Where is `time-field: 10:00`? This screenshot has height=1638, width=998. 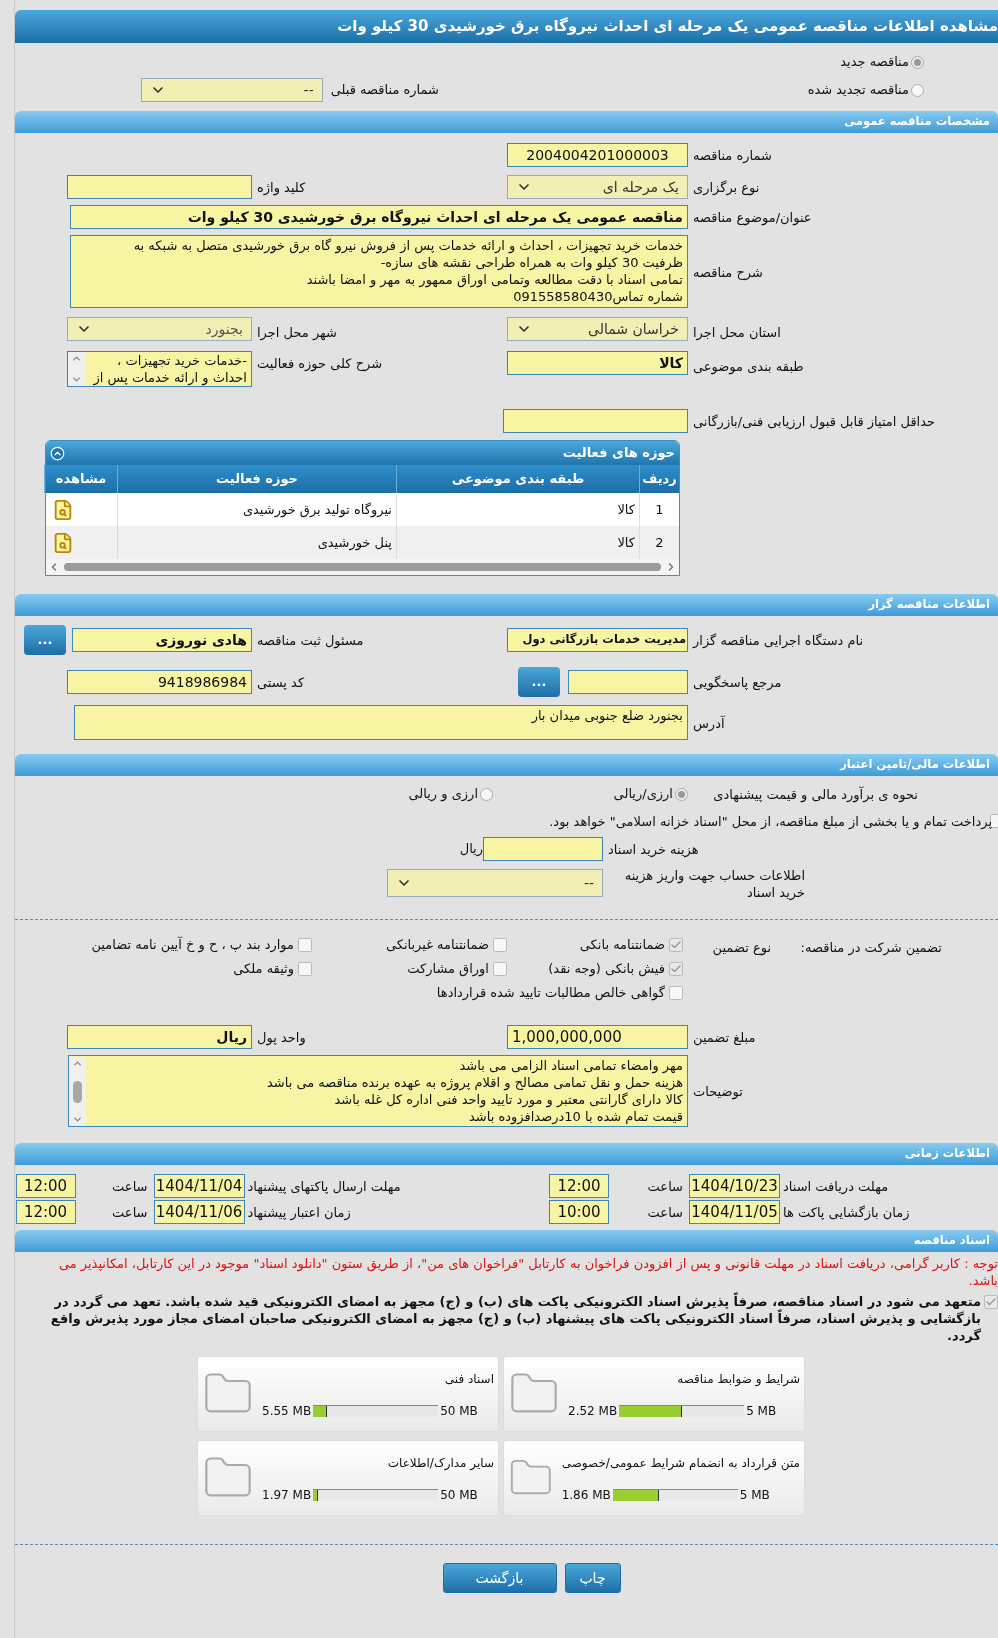 time-field: 10:00 is located at coordinates (579, 1212).